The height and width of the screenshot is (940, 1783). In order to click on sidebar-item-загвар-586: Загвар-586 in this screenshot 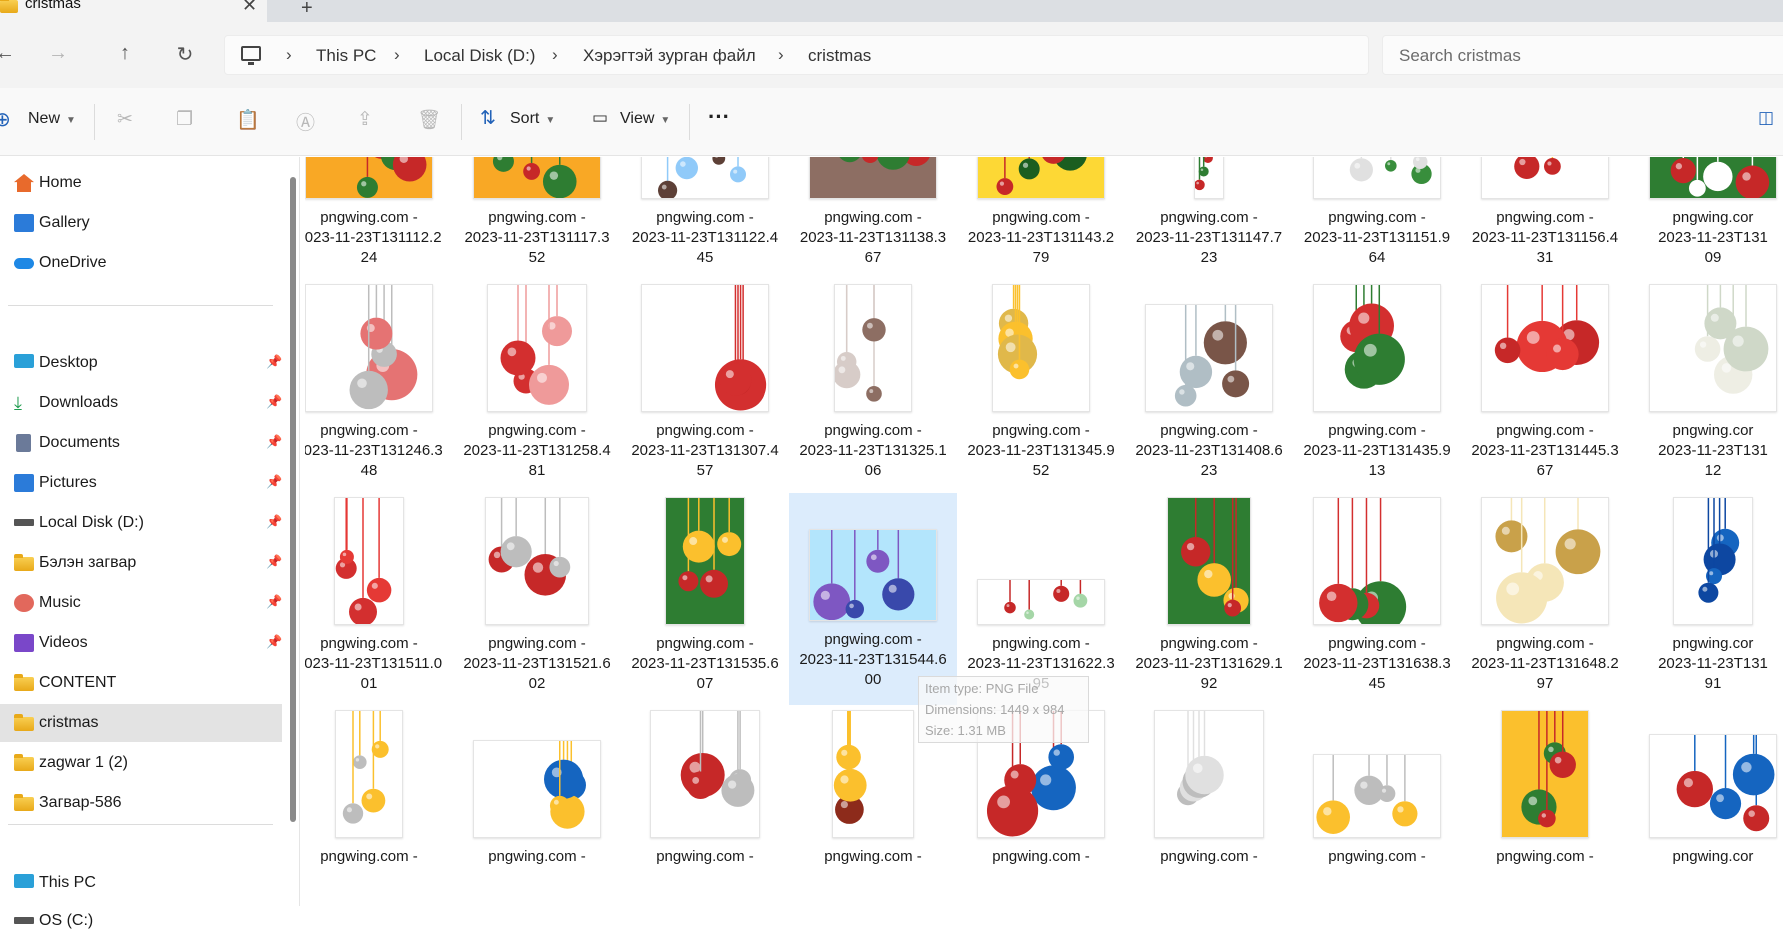, I will do `click(141, 803)`.